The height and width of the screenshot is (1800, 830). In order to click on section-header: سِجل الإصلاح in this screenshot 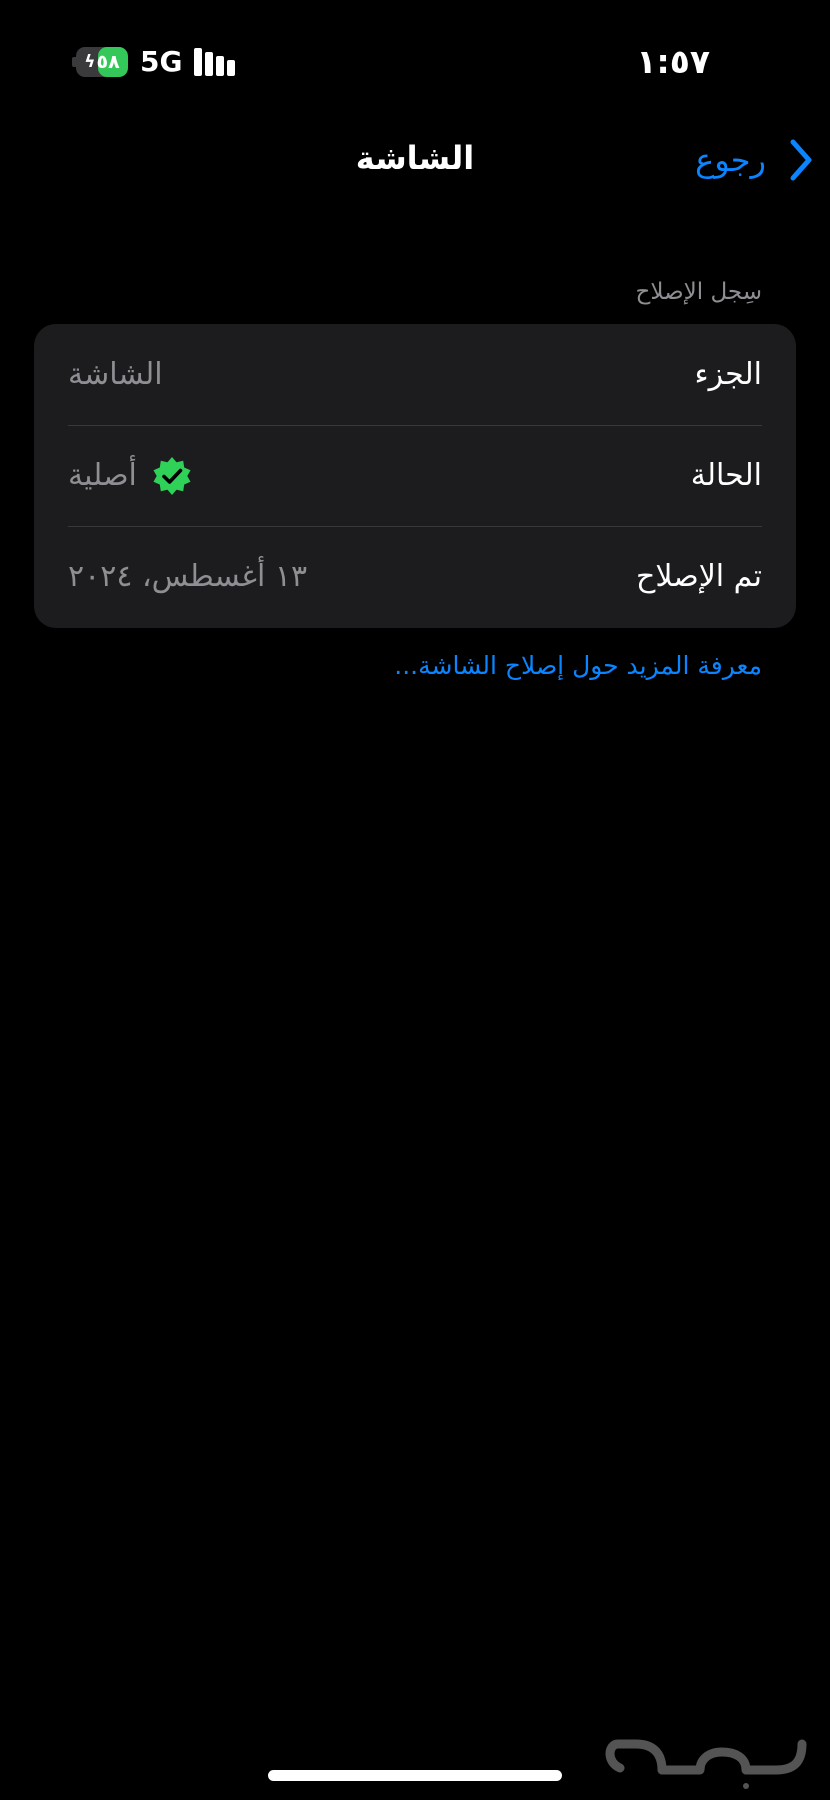, I will do `click(698, 292)`.